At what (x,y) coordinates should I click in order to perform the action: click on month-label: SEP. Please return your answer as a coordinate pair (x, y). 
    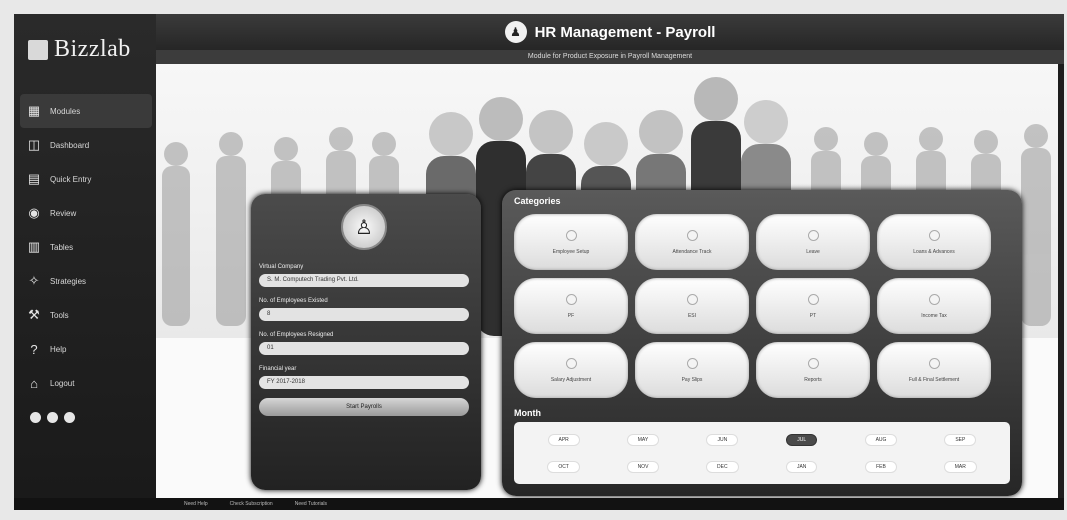
    Looking at the image, I should click on (960, 439).